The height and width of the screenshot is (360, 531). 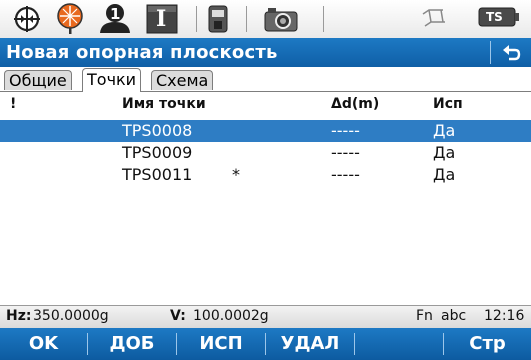 I want to click on back-button, so click(x=510, y=52).